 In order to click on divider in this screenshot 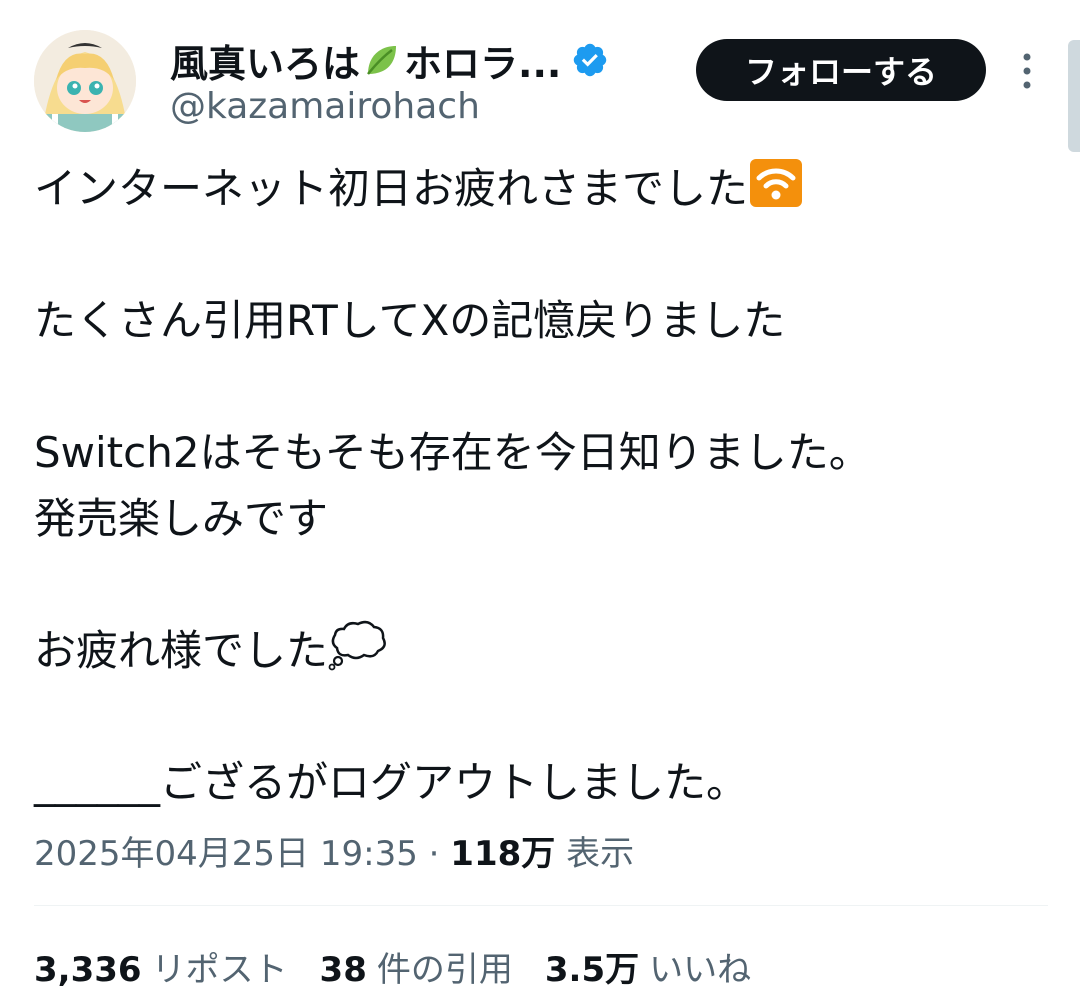, I will do `click(541, 905)`.